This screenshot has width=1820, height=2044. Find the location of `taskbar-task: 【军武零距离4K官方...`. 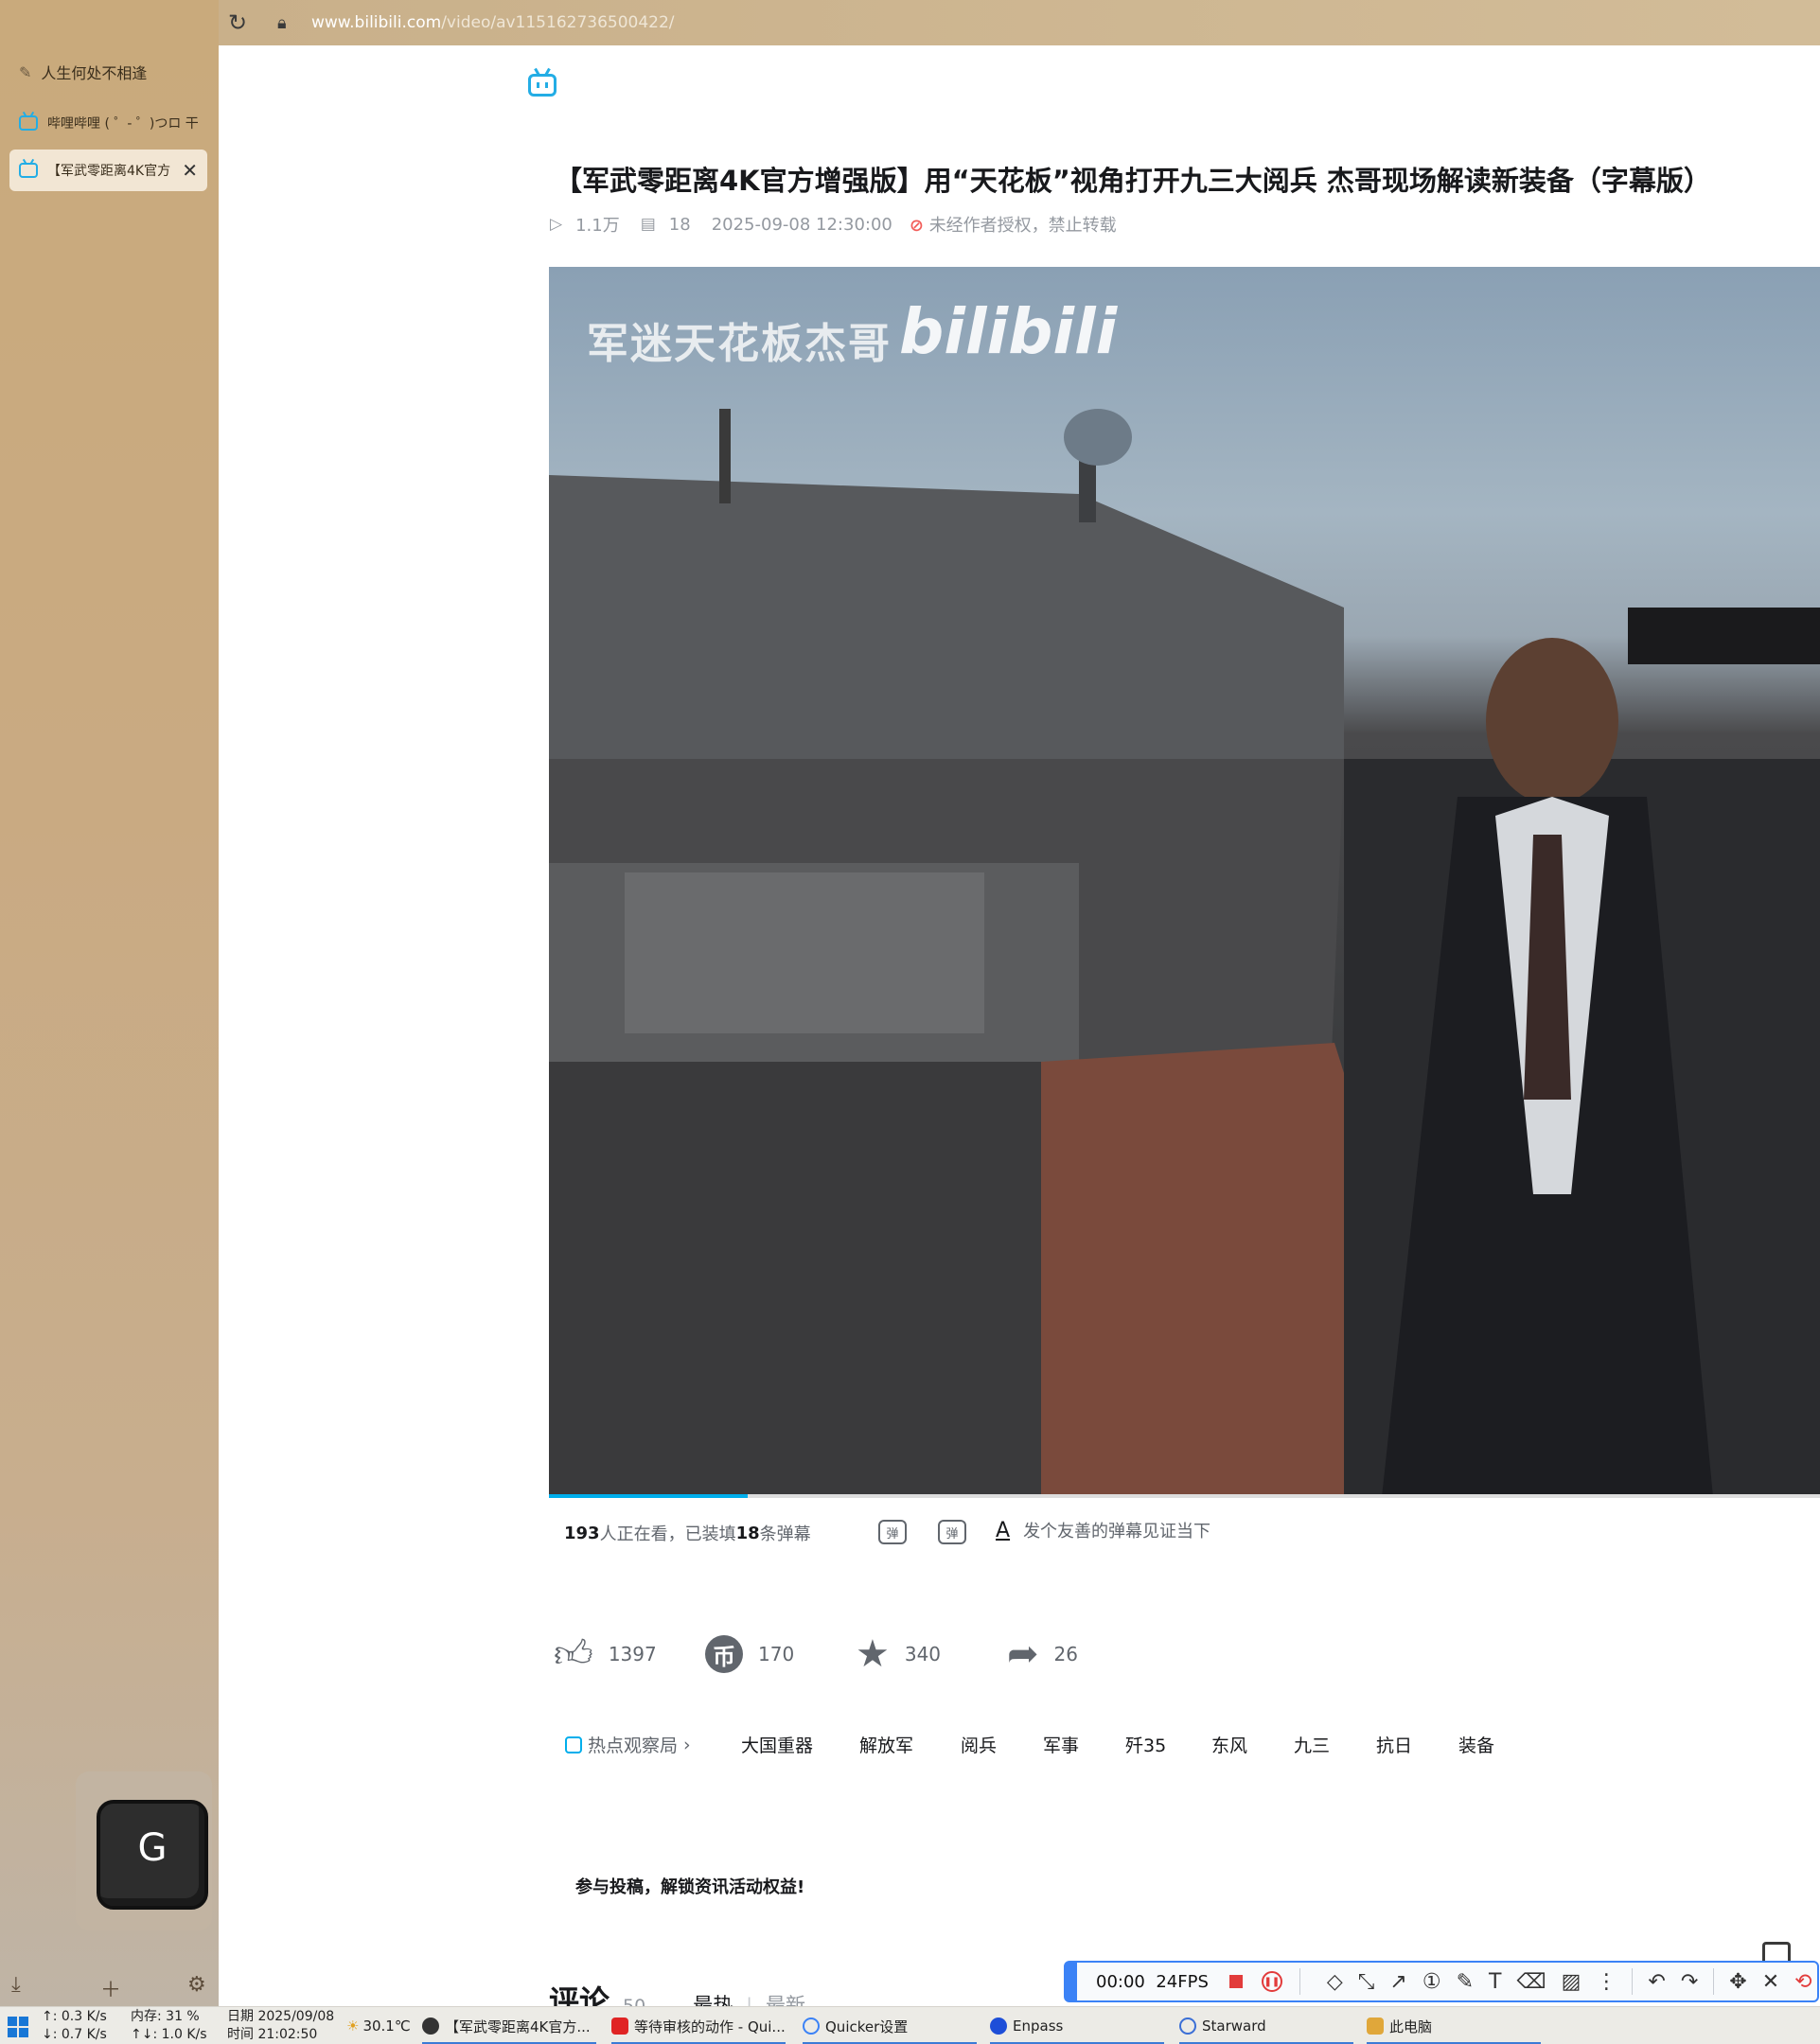

taskbar-task: 【军武零距离4K官方... is located at coordinates (509, 2025).